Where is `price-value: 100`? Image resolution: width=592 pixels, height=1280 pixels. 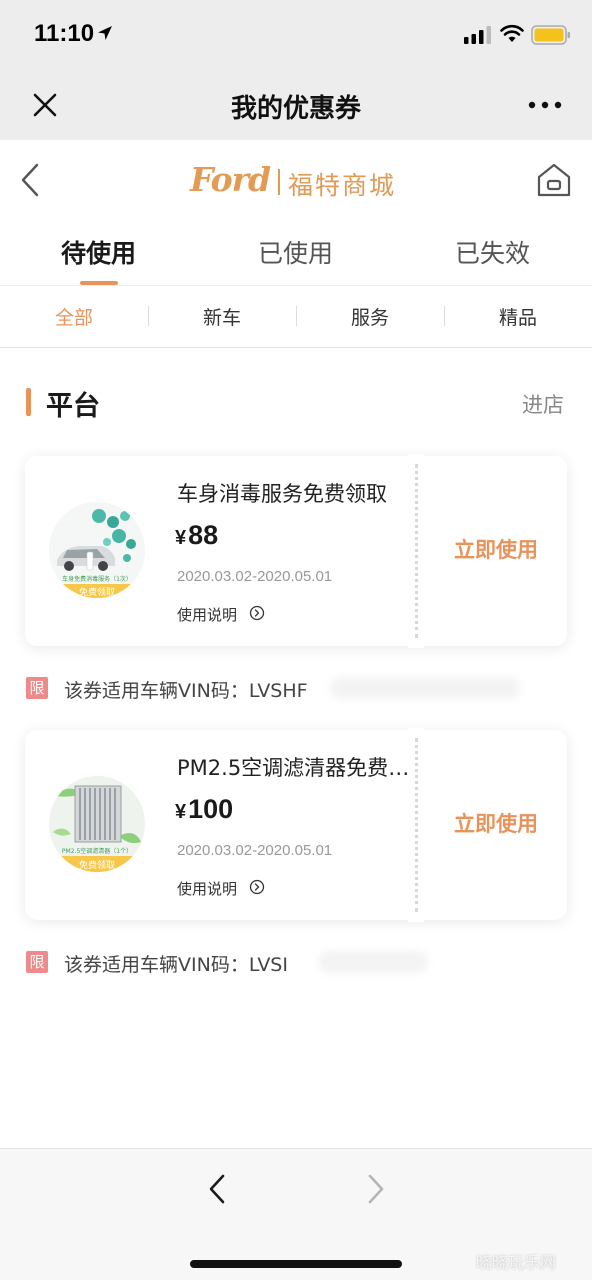 price-value: 100 is located at coordinates (211, 809).